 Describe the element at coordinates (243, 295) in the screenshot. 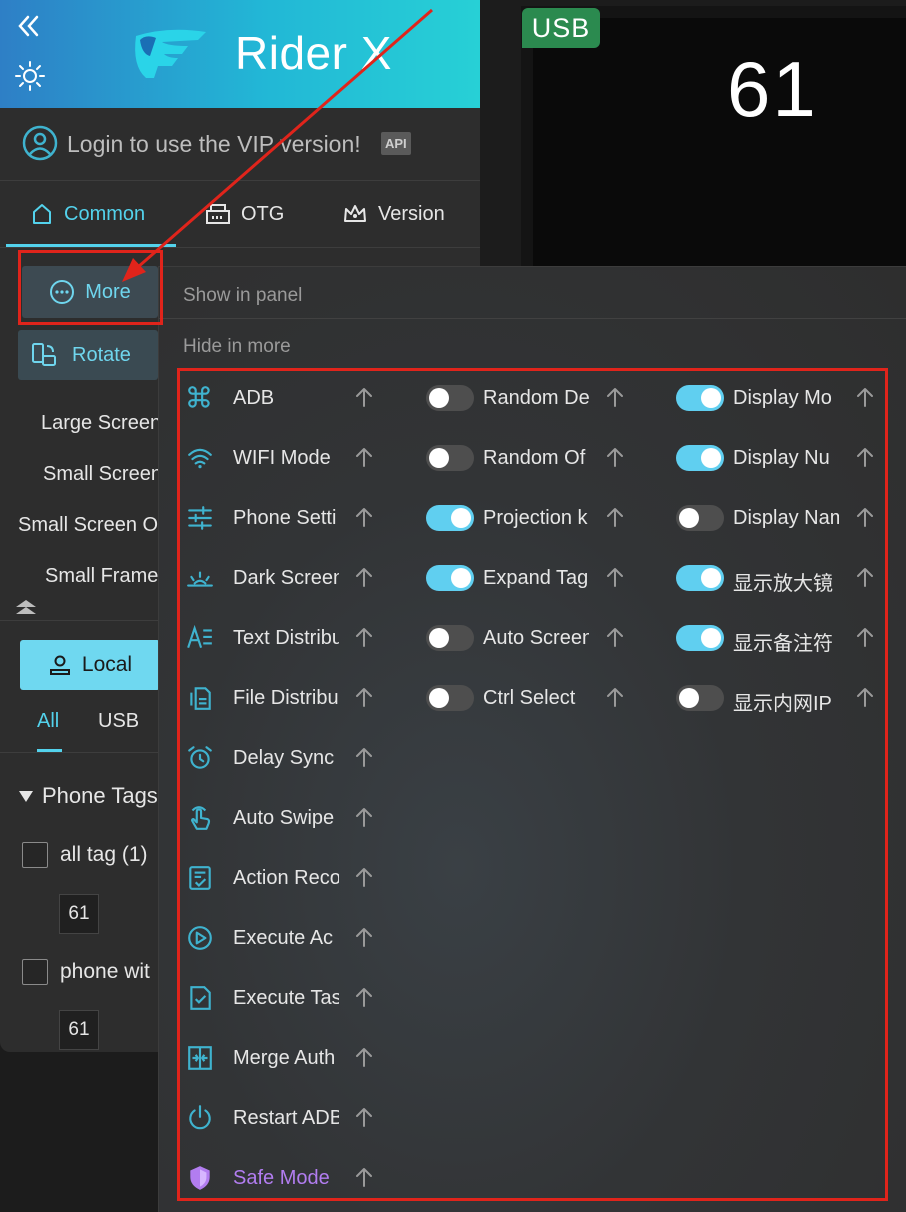

I see `show-in-panel-heading: Show in panel` at that location.